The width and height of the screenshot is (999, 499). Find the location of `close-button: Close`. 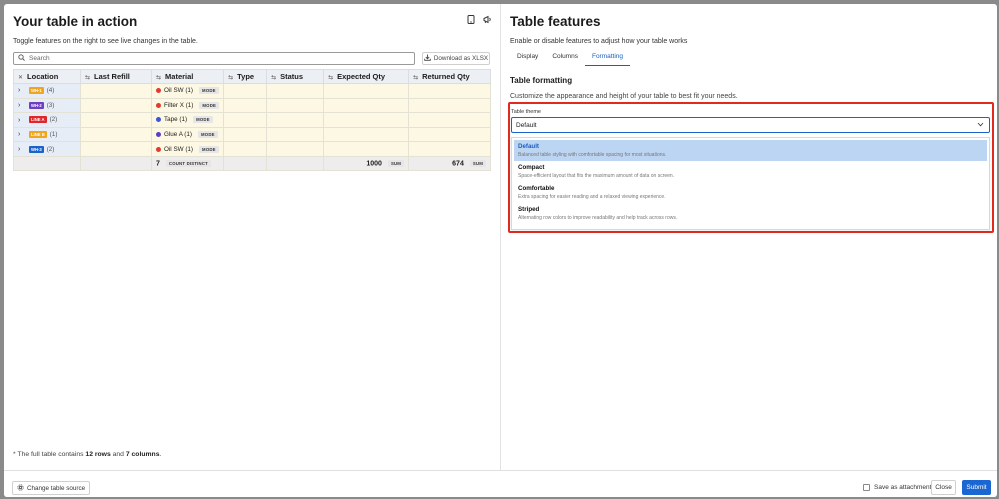

close-button: Close is located at coordinates (943, 487).